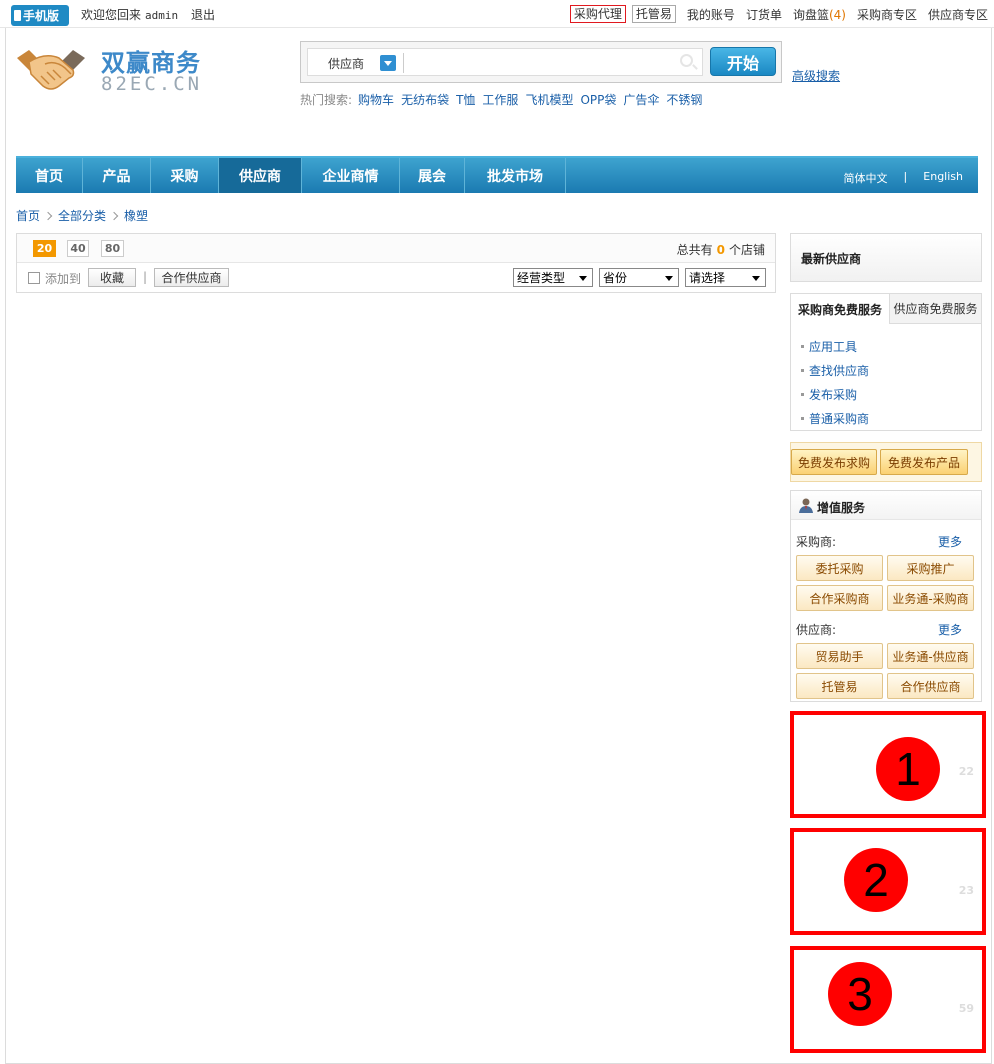 This screenshot has height=1064, width=994. What do you see at coordinates (51, 70) in the screenshot?
I see `handshake-icon` at bounding box center [51, 70].